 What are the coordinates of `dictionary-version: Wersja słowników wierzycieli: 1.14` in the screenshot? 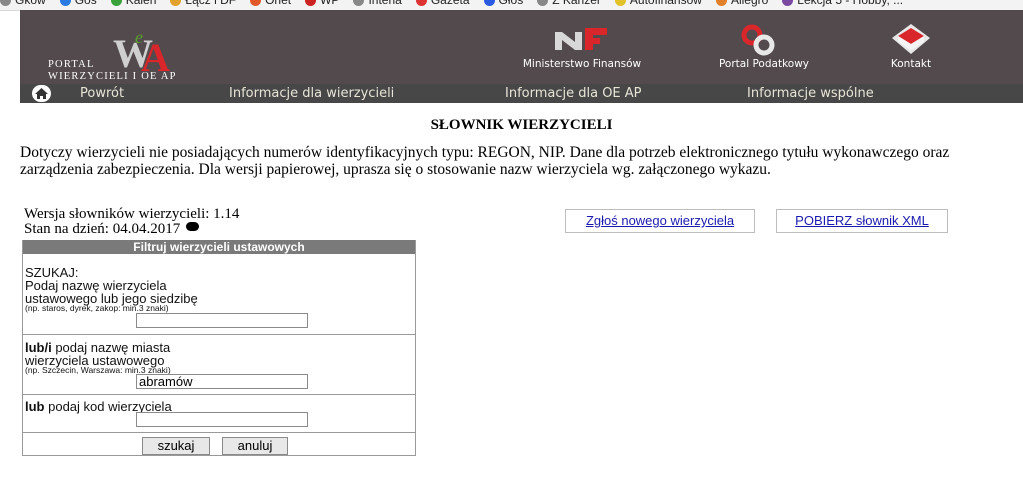 It's located at (132, 214).